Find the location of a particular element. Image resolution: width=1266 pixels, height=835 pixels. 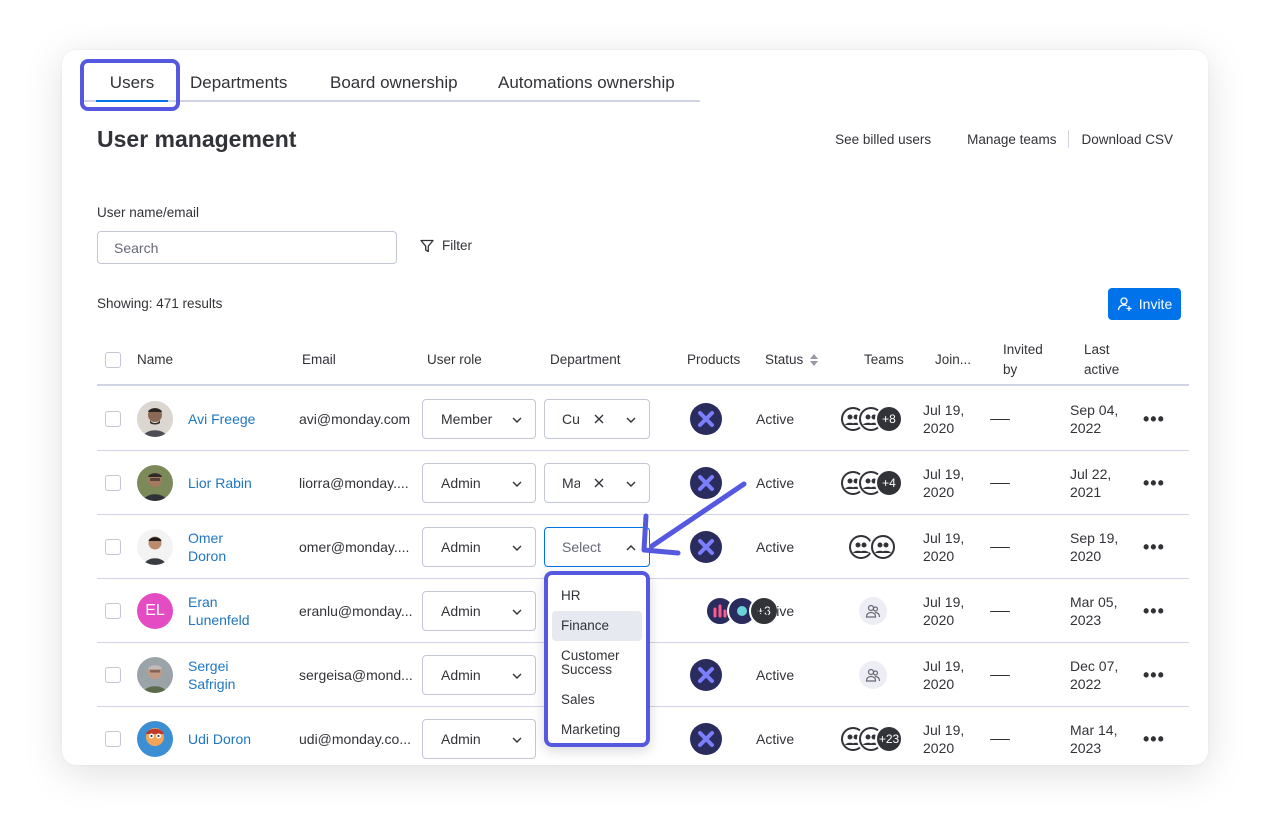

dropdown-option-hr: HR is located at coordinates (597, 596).